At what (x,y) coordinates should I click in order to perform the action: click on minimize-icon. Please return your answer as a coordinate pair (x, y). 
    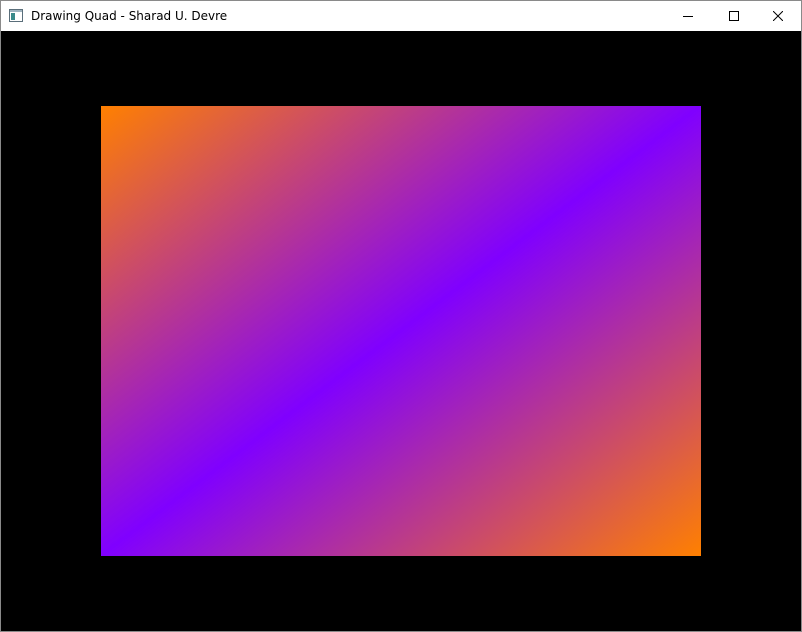
    Looking at the image, I should click on (688, 16).